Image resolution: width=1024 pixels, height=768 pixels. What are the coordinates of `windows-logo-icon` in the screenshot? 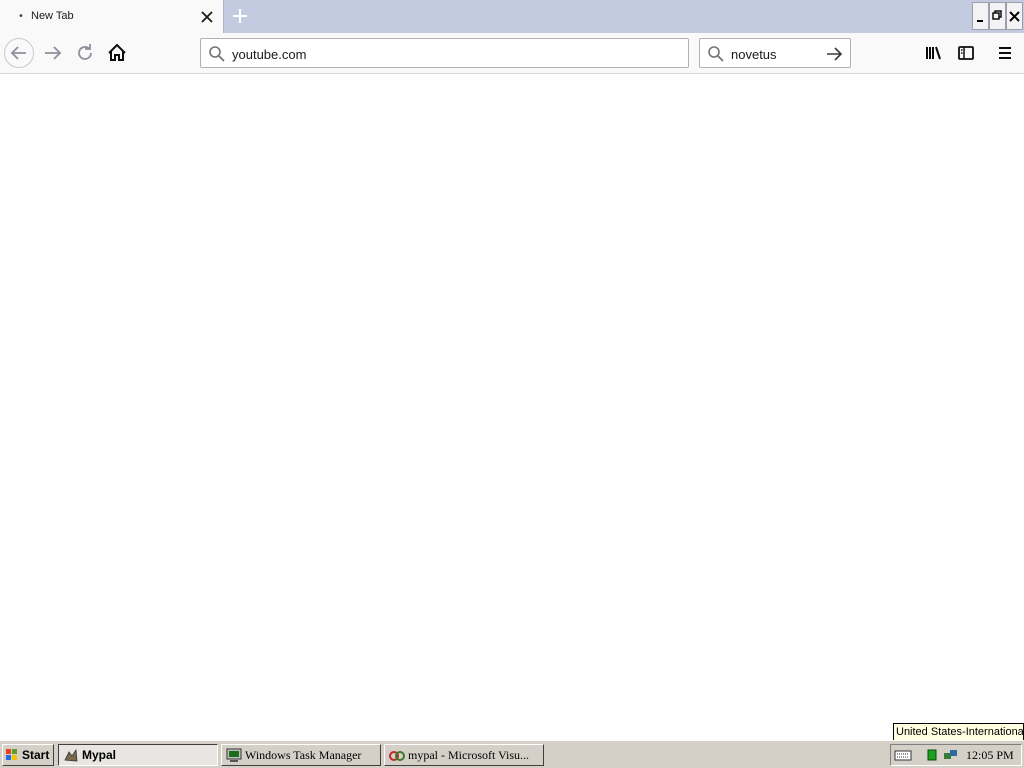 It's located at (11, 754).